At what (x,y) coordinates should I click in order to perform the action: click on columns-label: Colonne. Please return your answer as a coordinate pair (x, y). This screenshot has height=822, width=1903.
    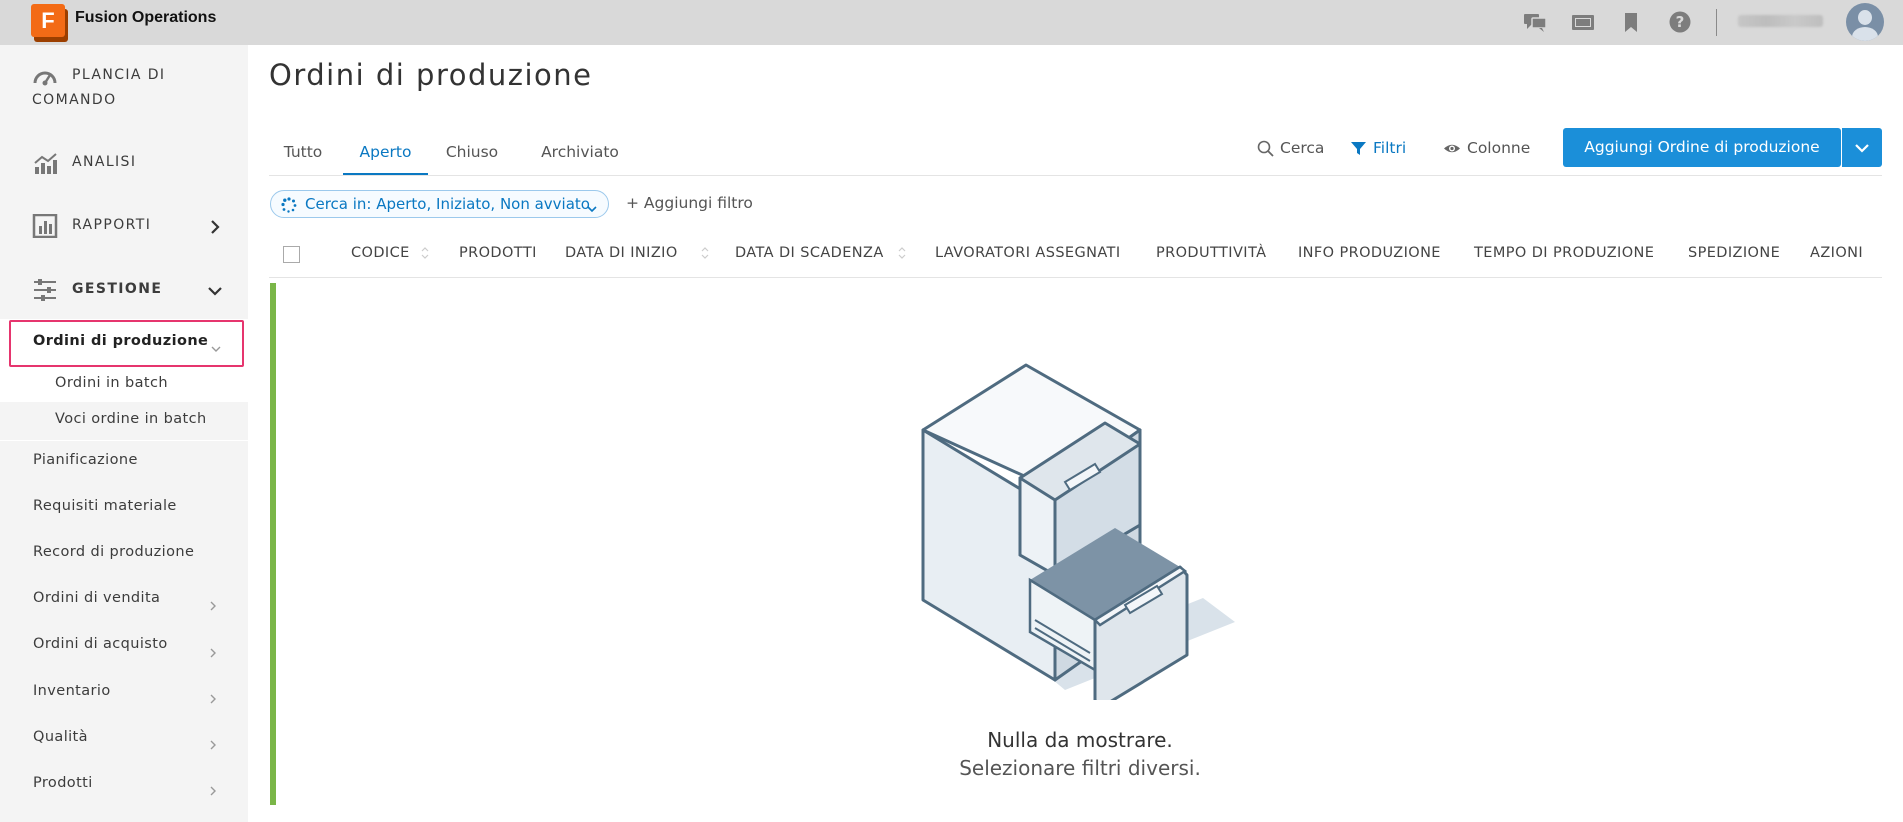
    Looking at the image, I should click on (1499, 148).